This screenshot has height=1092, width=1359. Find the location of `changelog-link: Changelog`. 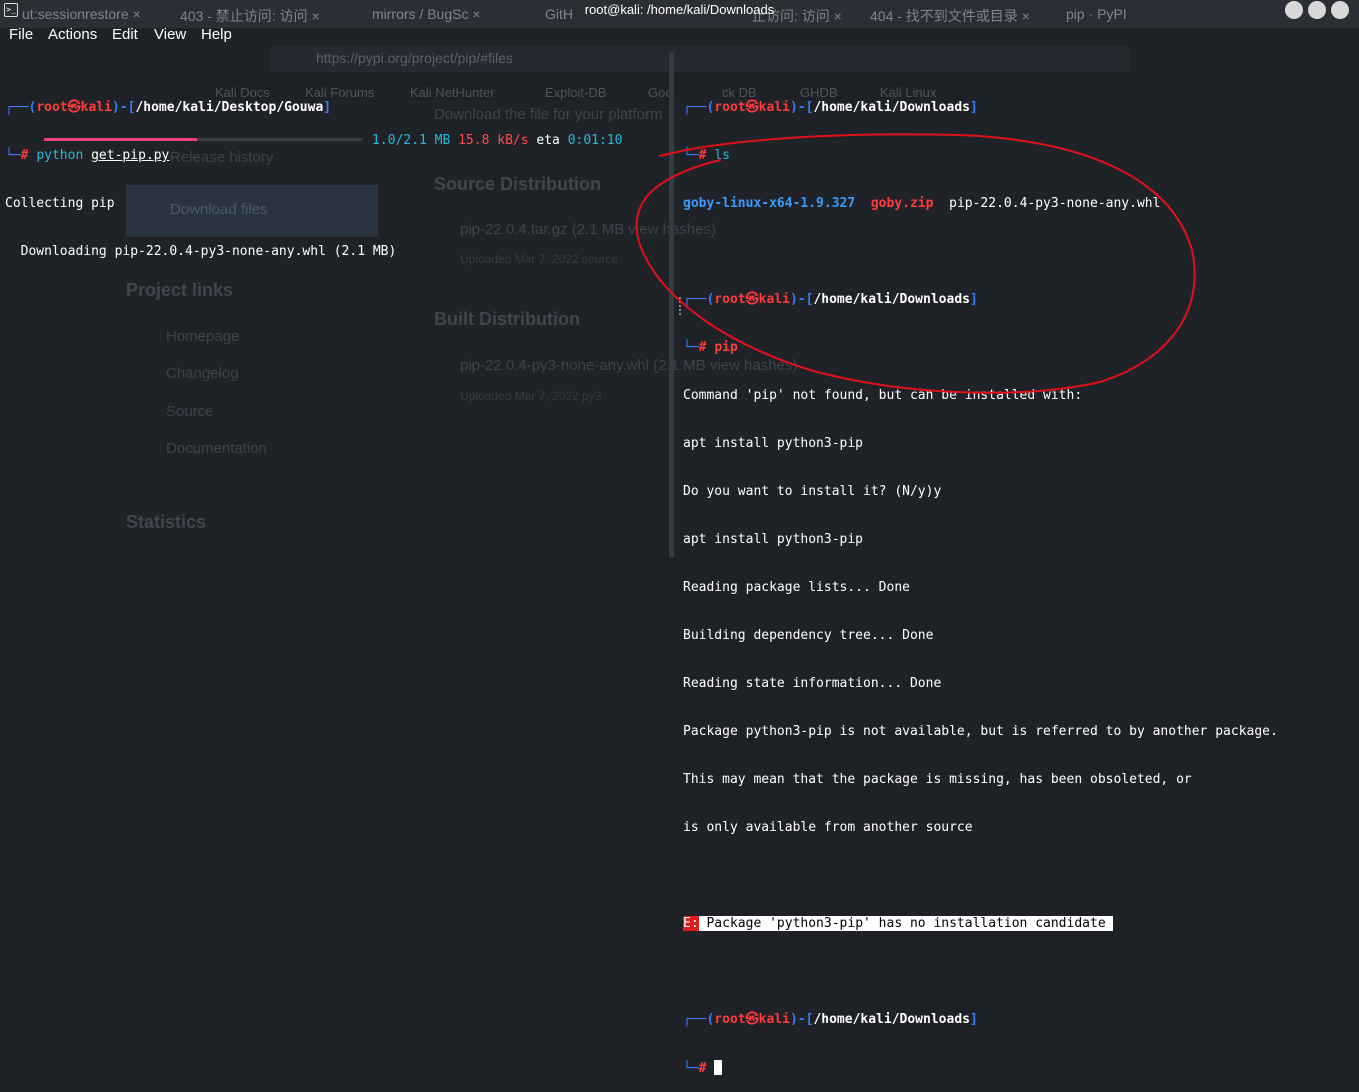

changelog-link: Changelog is located at coordinates (202, 373).